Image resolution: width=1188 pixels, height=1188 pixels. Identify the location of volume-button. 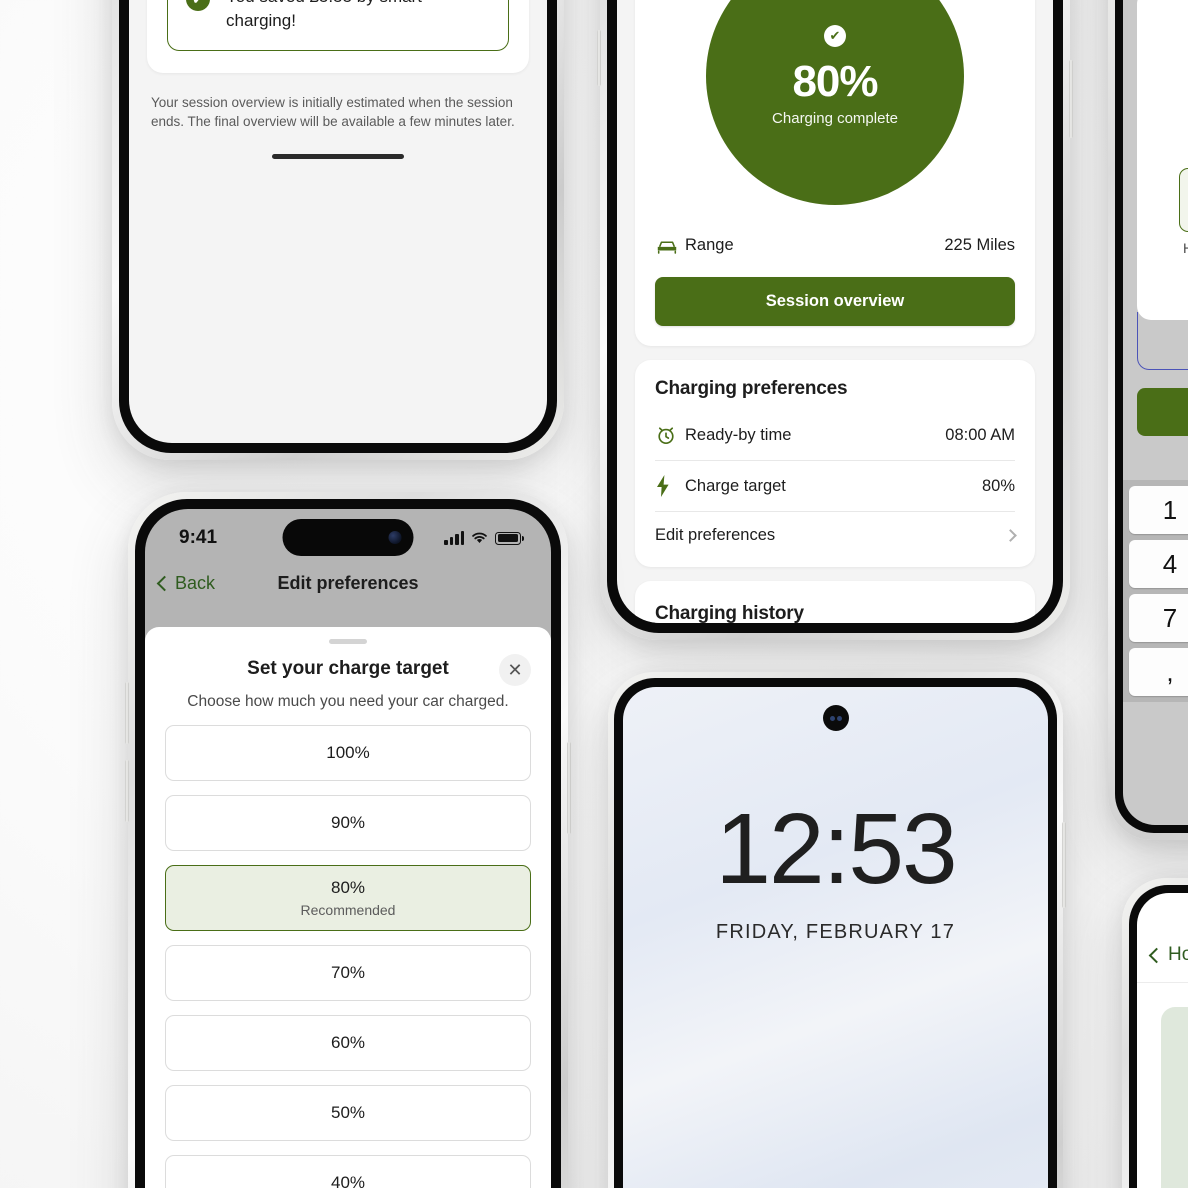
(599, 58).